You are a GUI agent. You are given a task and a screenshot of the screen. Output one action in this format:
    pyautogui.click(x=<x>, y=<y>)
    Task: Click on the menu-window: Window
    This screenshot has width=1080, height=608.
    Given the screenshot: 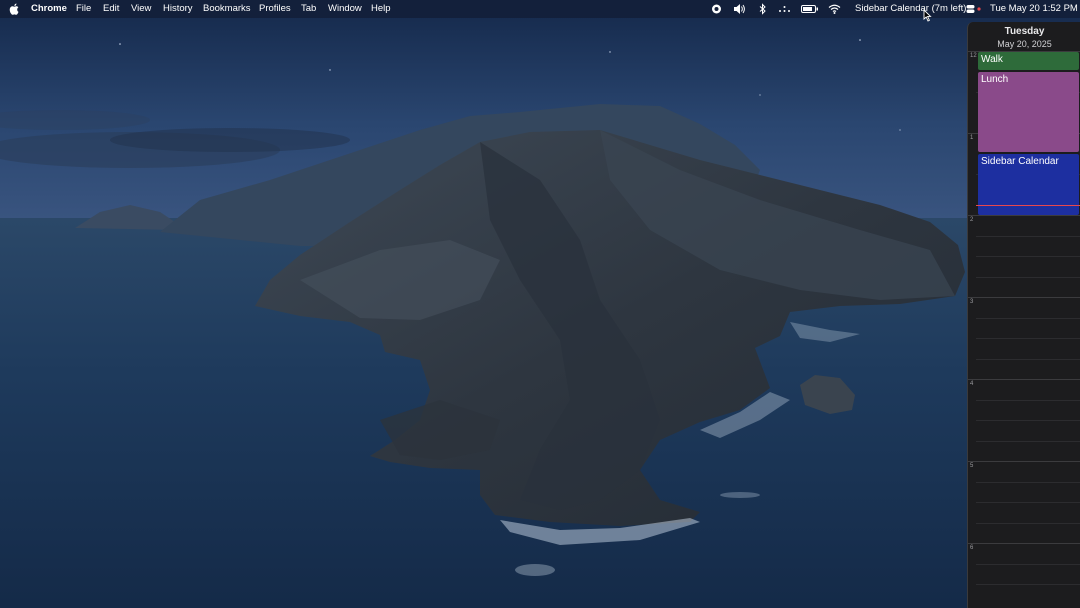 What is the action you would take?
    pyautogui.click(x=345, y=9)
    